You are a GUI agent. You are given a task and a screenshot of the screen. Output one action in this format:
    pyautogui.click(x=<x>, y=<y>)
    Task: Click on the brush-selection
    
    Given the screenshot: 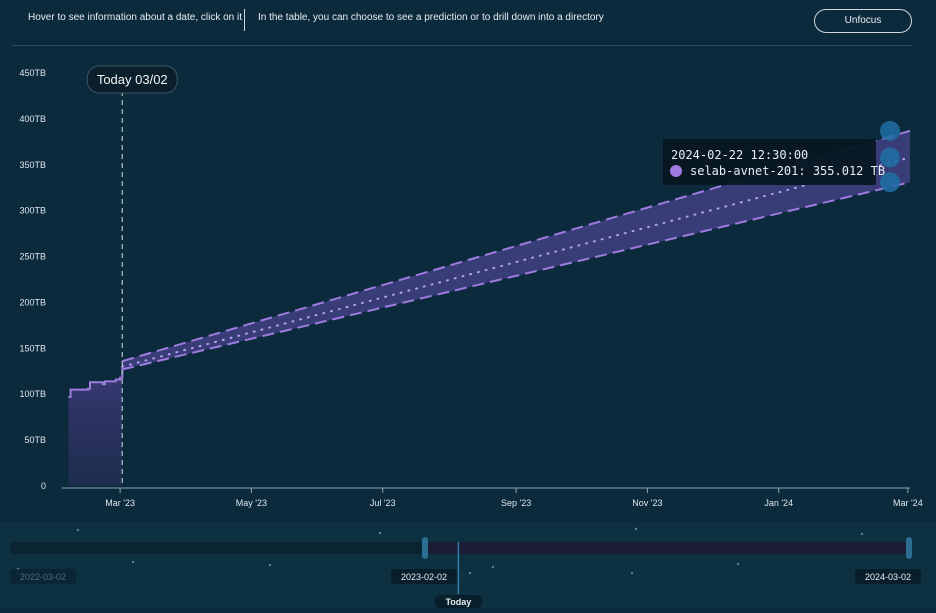 What is the action you would take?
    pyautogui.click(x=665, y=548)
    